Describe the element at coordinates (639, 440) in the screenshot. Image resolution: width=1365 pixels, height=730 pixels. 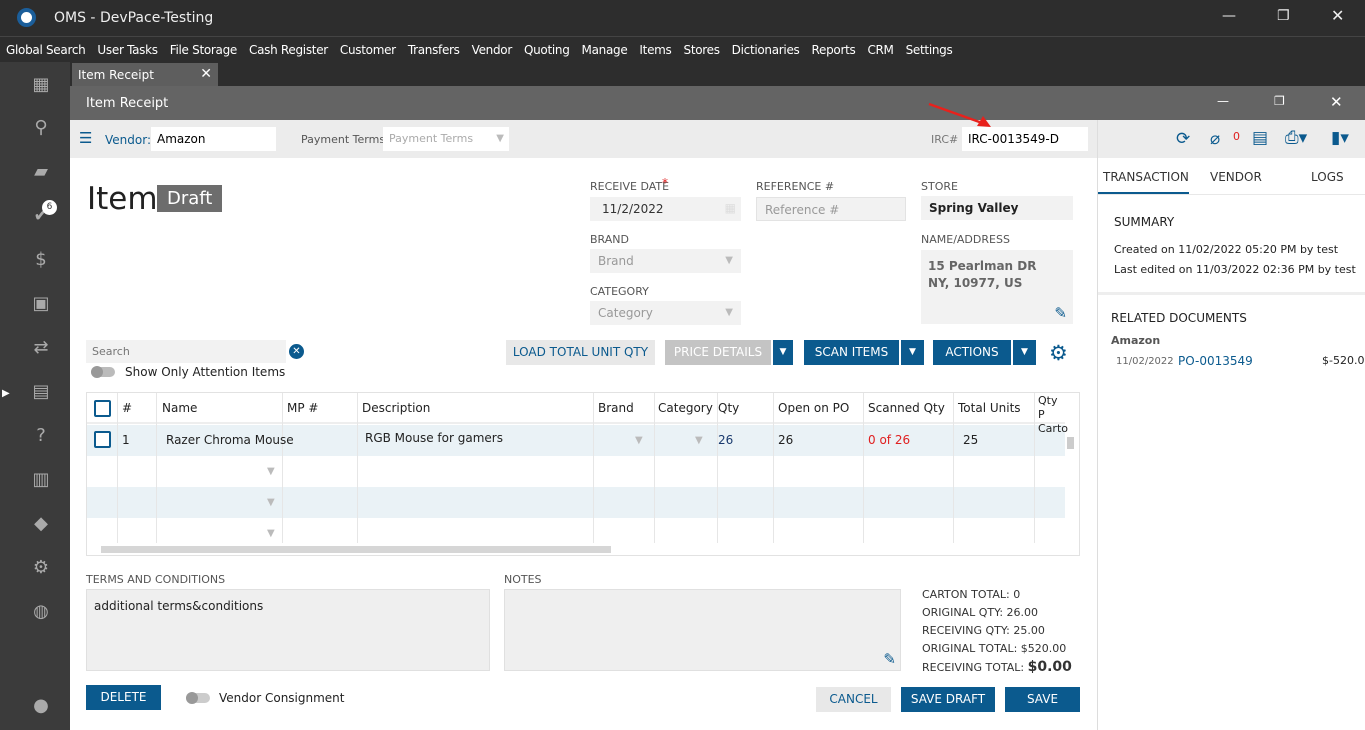
I see `brand-dropdown-icon: ▼` at that location.